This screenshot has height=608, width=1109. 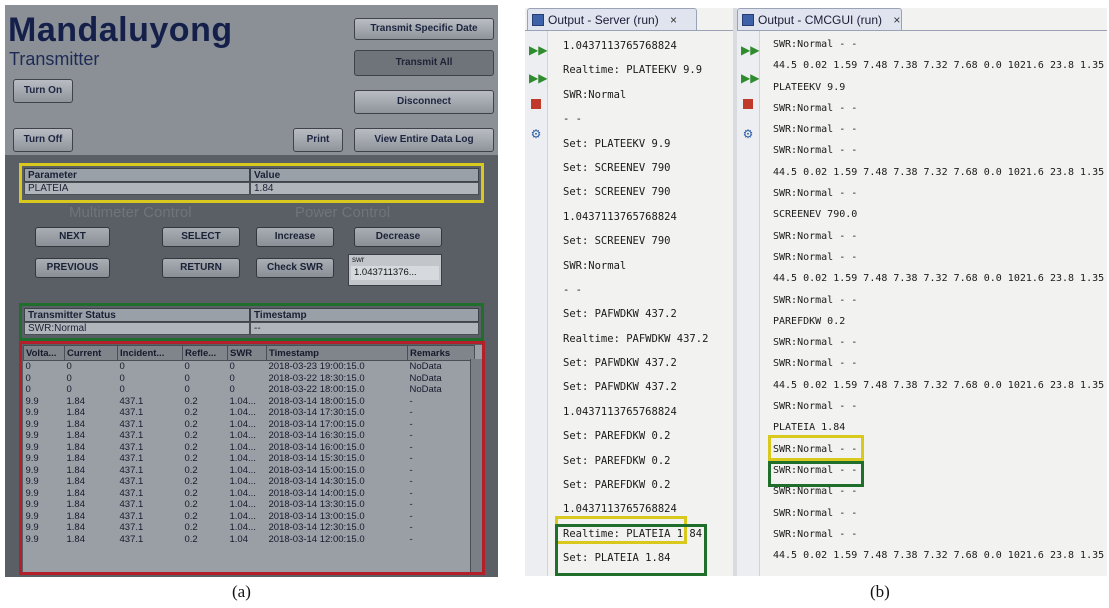 I want to click on disconnect-button: Disconnect, so click(x=424, y=102).